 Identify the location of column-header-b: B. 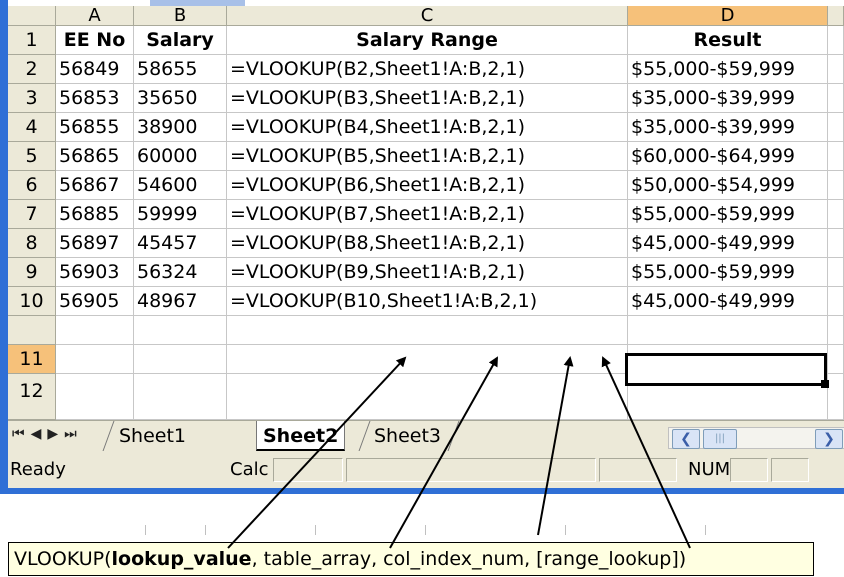
(180, 16).